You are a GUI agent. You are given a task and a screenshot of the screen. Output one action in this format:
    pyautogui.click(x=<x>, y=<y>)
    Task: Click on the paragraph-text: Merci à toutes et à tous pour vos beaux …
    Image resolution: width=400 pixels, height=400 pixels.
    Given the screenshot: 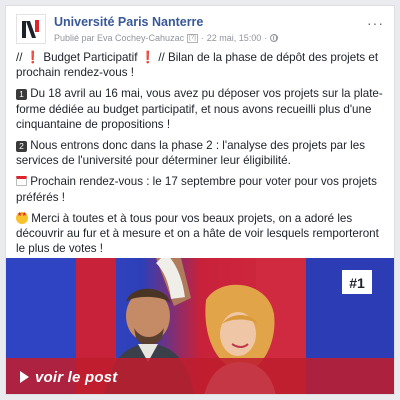 What is the action you would take?
    pyautogui.click(x=197, y=233)
    